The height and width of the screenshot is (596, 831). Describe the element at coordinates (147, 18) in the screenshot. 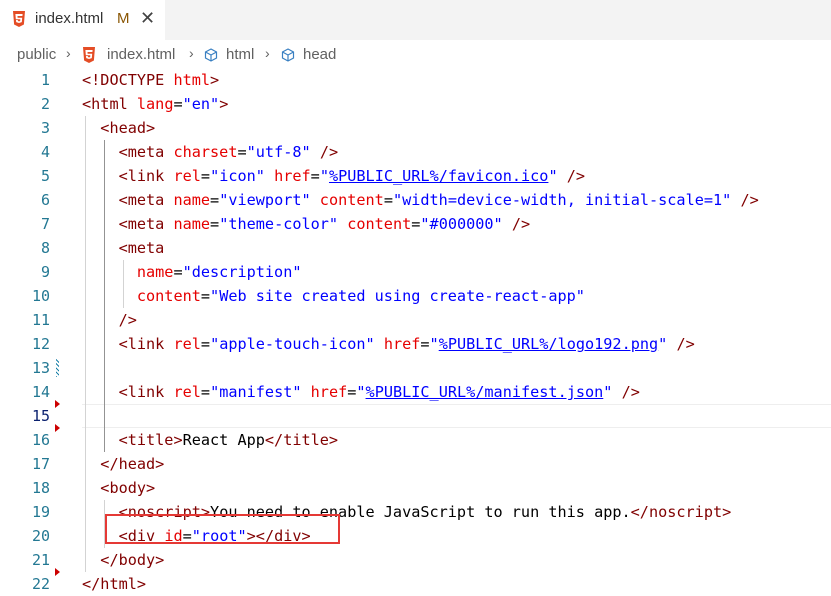

I see `close-tab-icon: ✕` at that location.